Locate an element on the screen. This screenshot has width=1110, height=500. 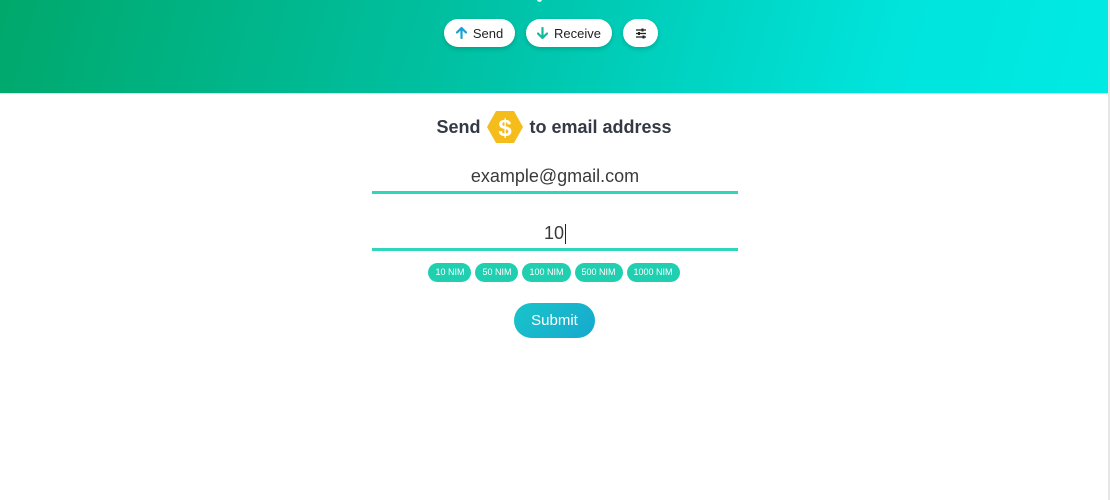
text-caret is located at coordinates (566, 234).